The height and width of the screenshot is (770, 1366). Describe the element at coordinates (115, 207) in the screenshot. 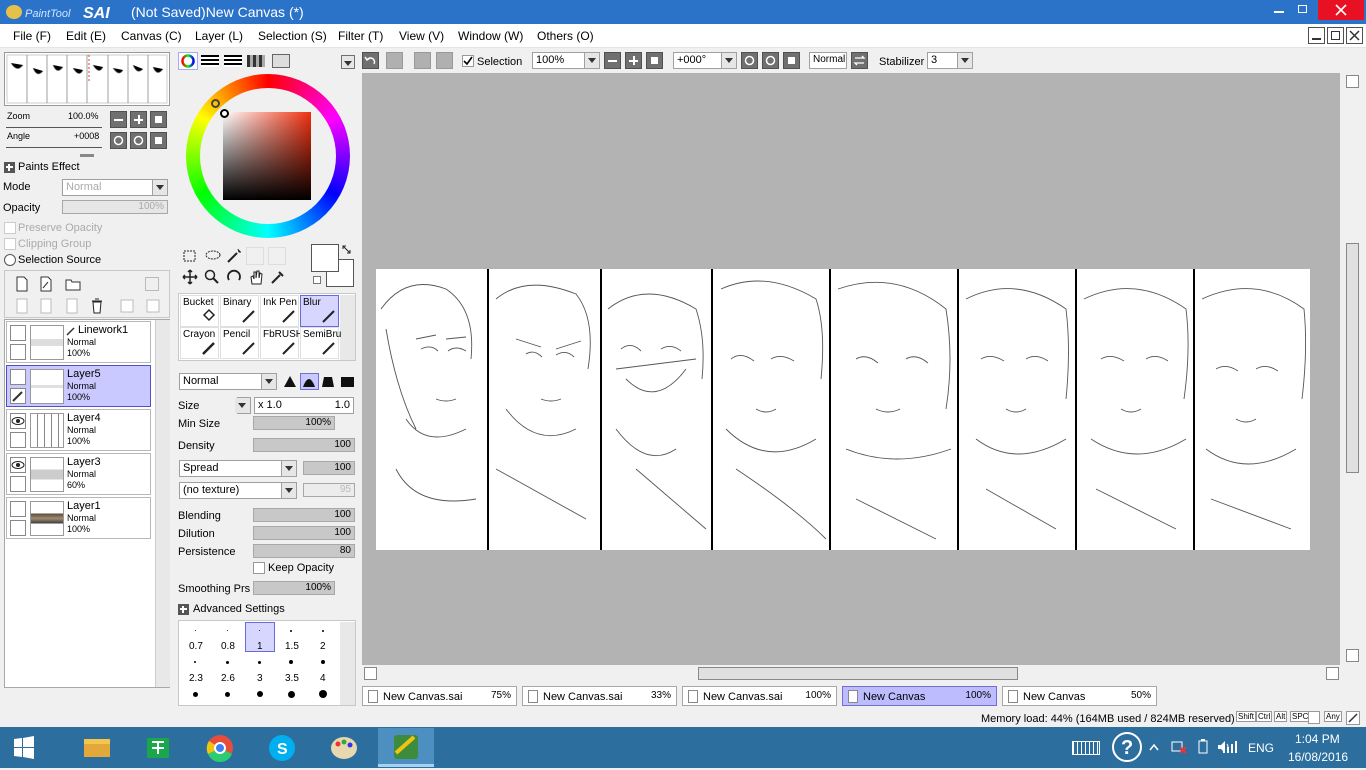

I see `layer-opacity-slider: 100%` at that location.